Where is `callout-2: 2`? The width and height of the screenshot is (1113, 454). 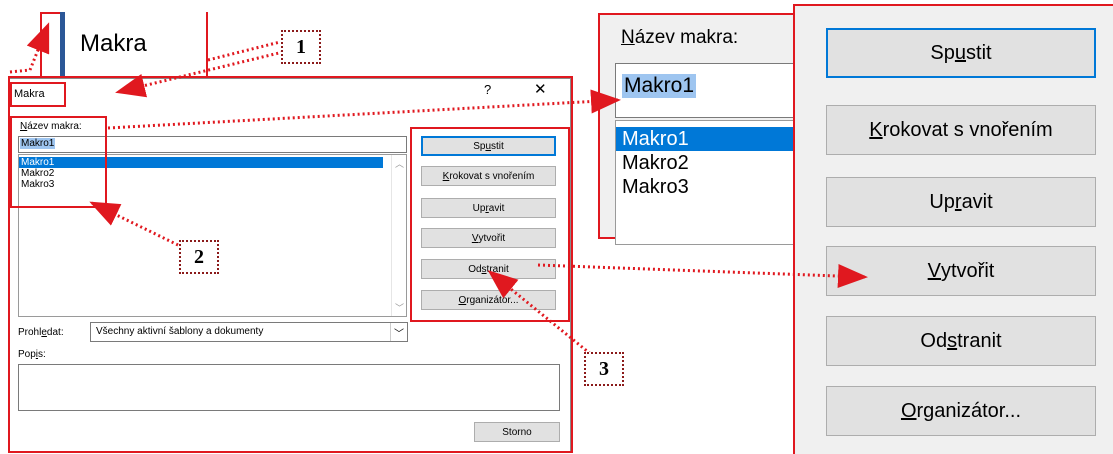 callout-2: 2 is located at coordinates (199, 257).